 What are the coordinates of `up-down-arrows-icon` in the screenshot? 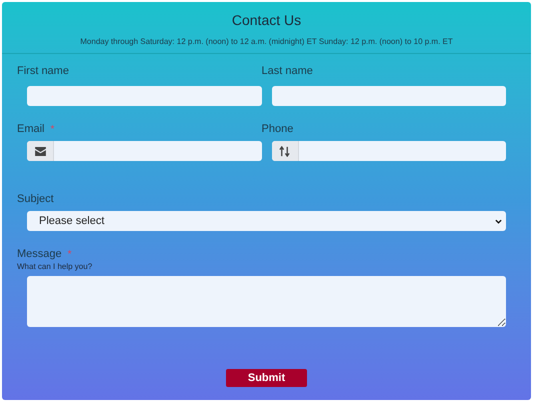 It's located at (284, 151).